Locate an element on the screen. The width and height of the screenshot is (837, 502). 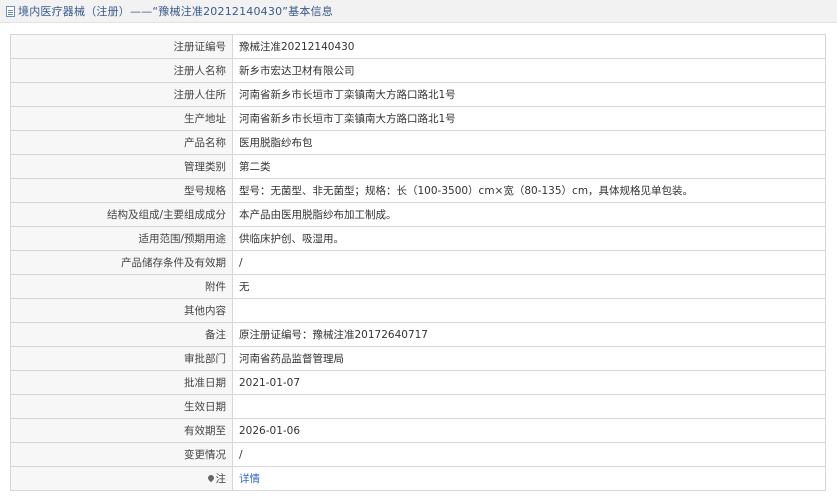
table-row: 产品名称 医用脱脂纱布包 is located at coordinates (418, 142).